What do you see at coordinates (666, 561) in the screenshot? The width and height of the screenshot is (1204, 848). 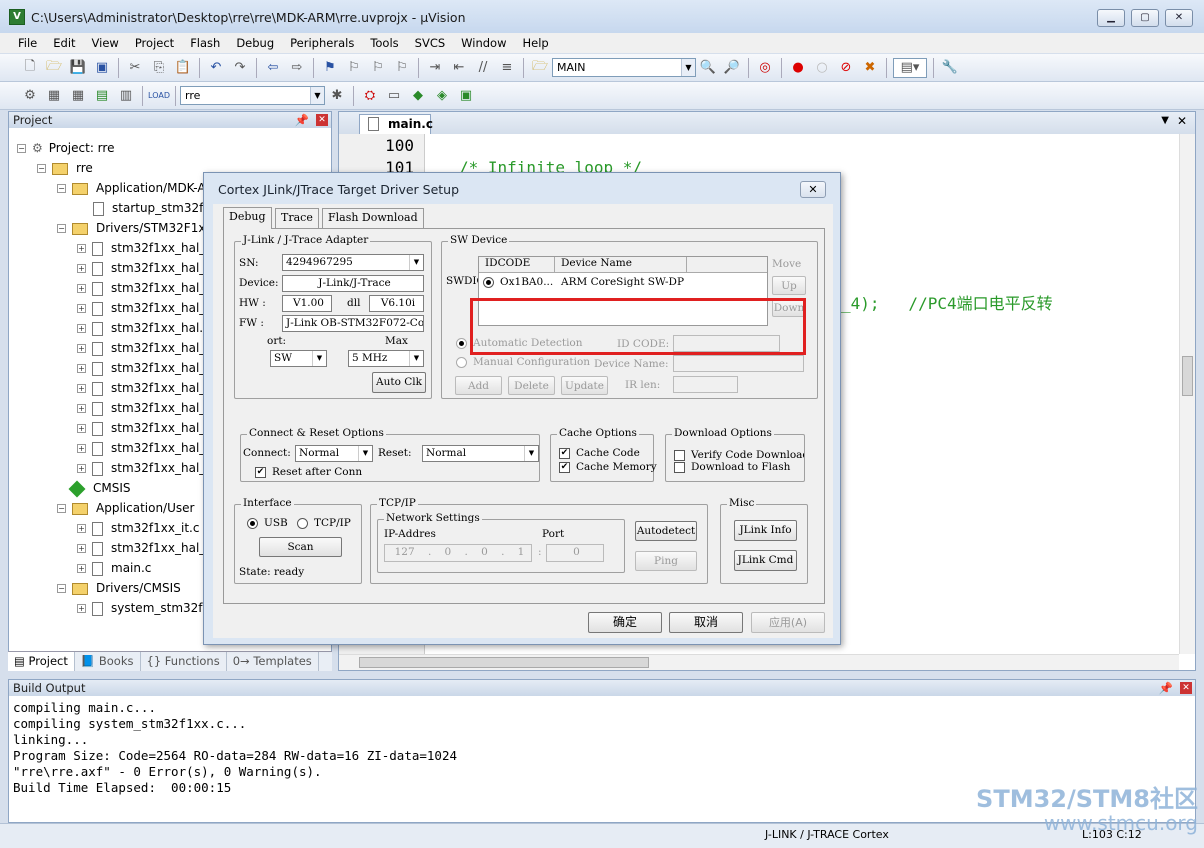 I see `ping-button: Ping` at bounding box center [666, 561].